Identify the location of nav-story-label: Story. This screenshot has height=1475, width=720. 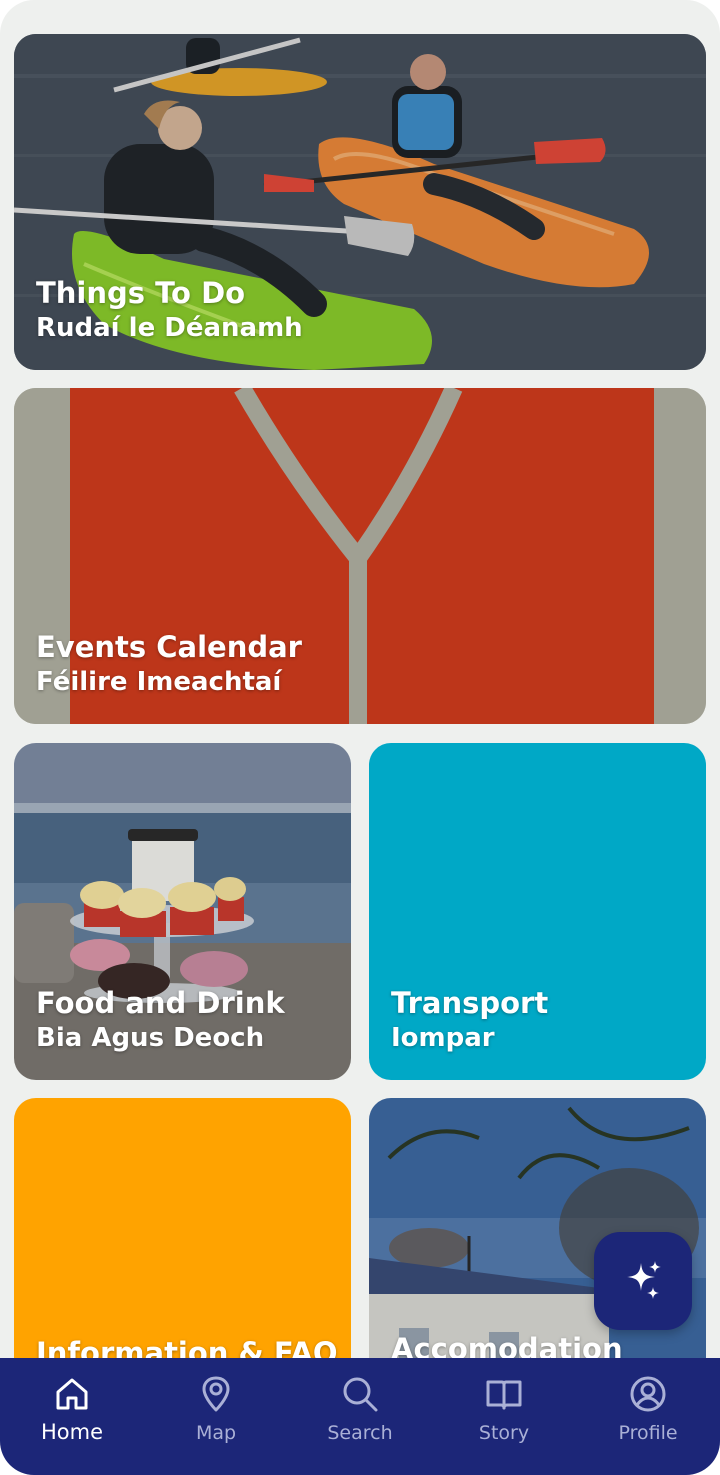
(504, 1433).